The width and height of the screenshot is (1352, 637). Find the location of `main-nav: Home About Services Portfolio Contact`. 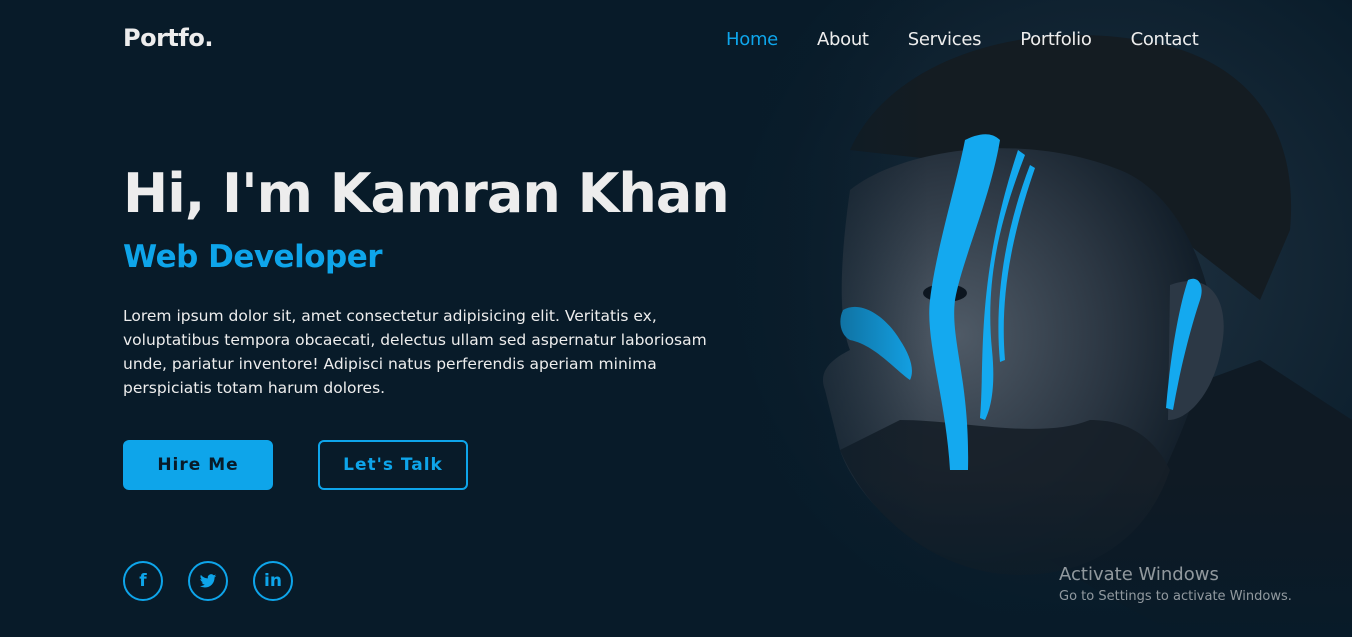

main-nav: Home About Services Portfolio Contact is located at coordinates (982, 39).